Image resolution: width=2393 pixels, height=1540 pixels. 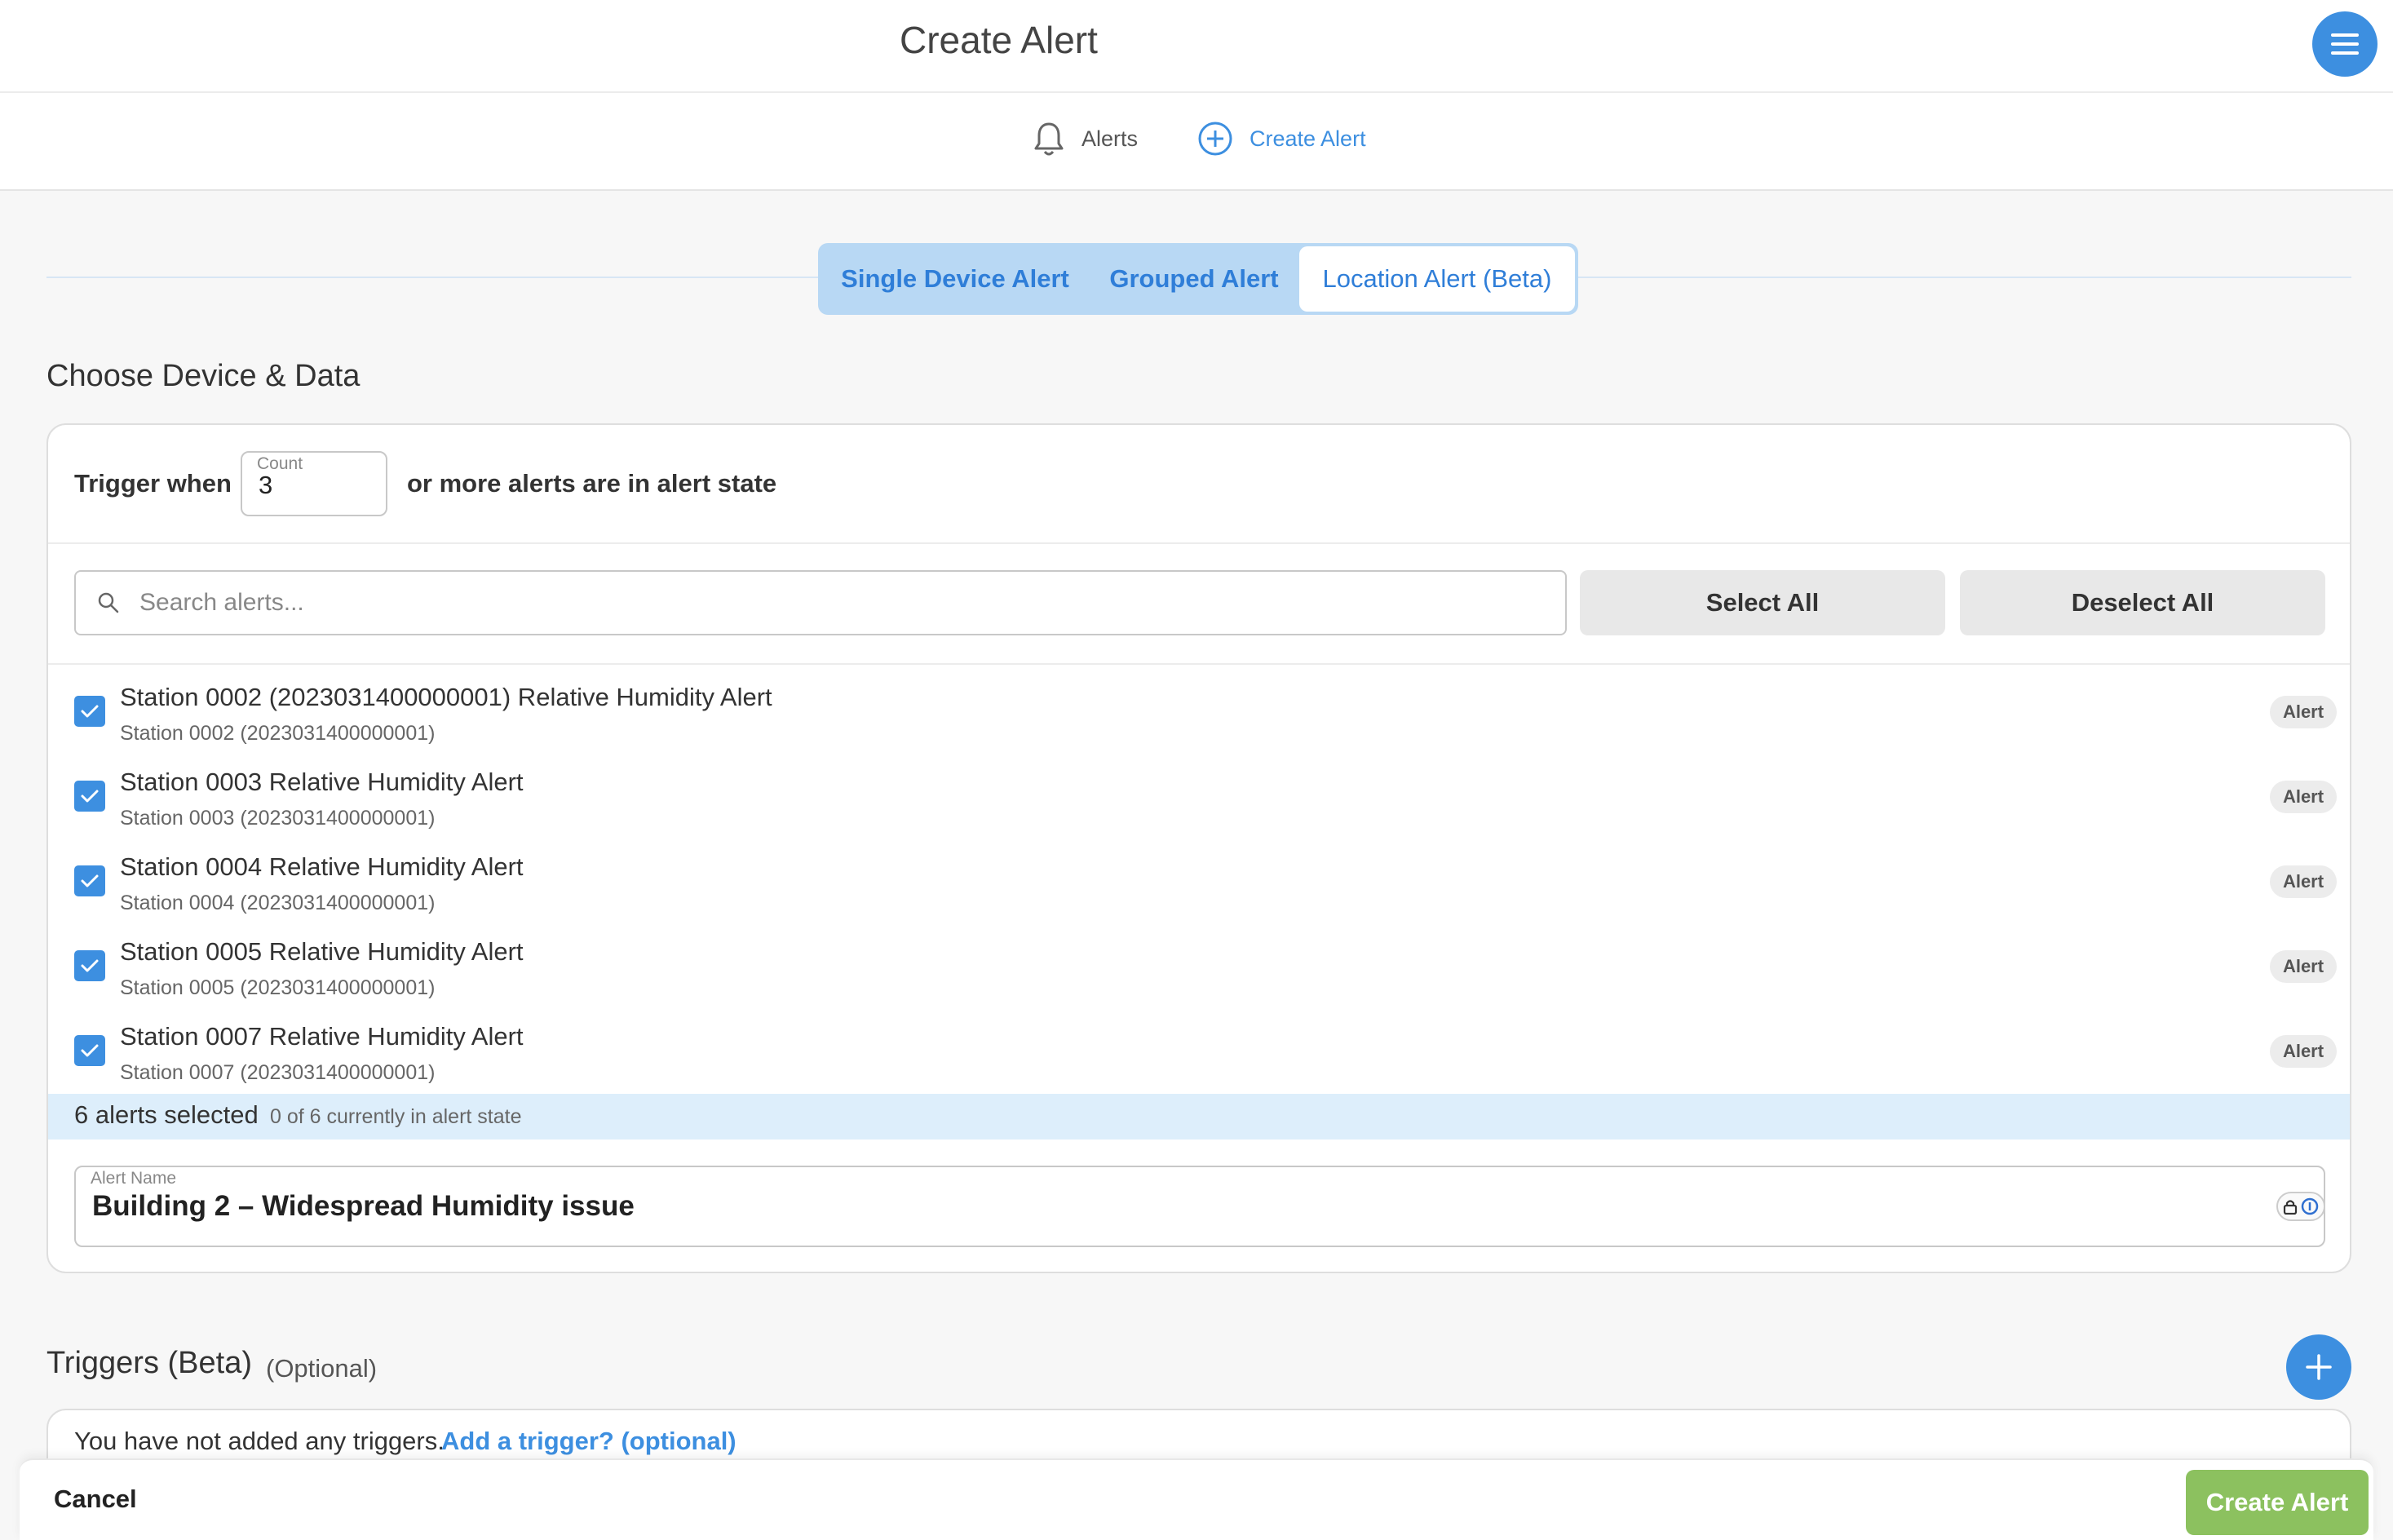 I want to click on alert-title: Station 0007 Relative Humidity Alert, so click(x=322, y=1036).